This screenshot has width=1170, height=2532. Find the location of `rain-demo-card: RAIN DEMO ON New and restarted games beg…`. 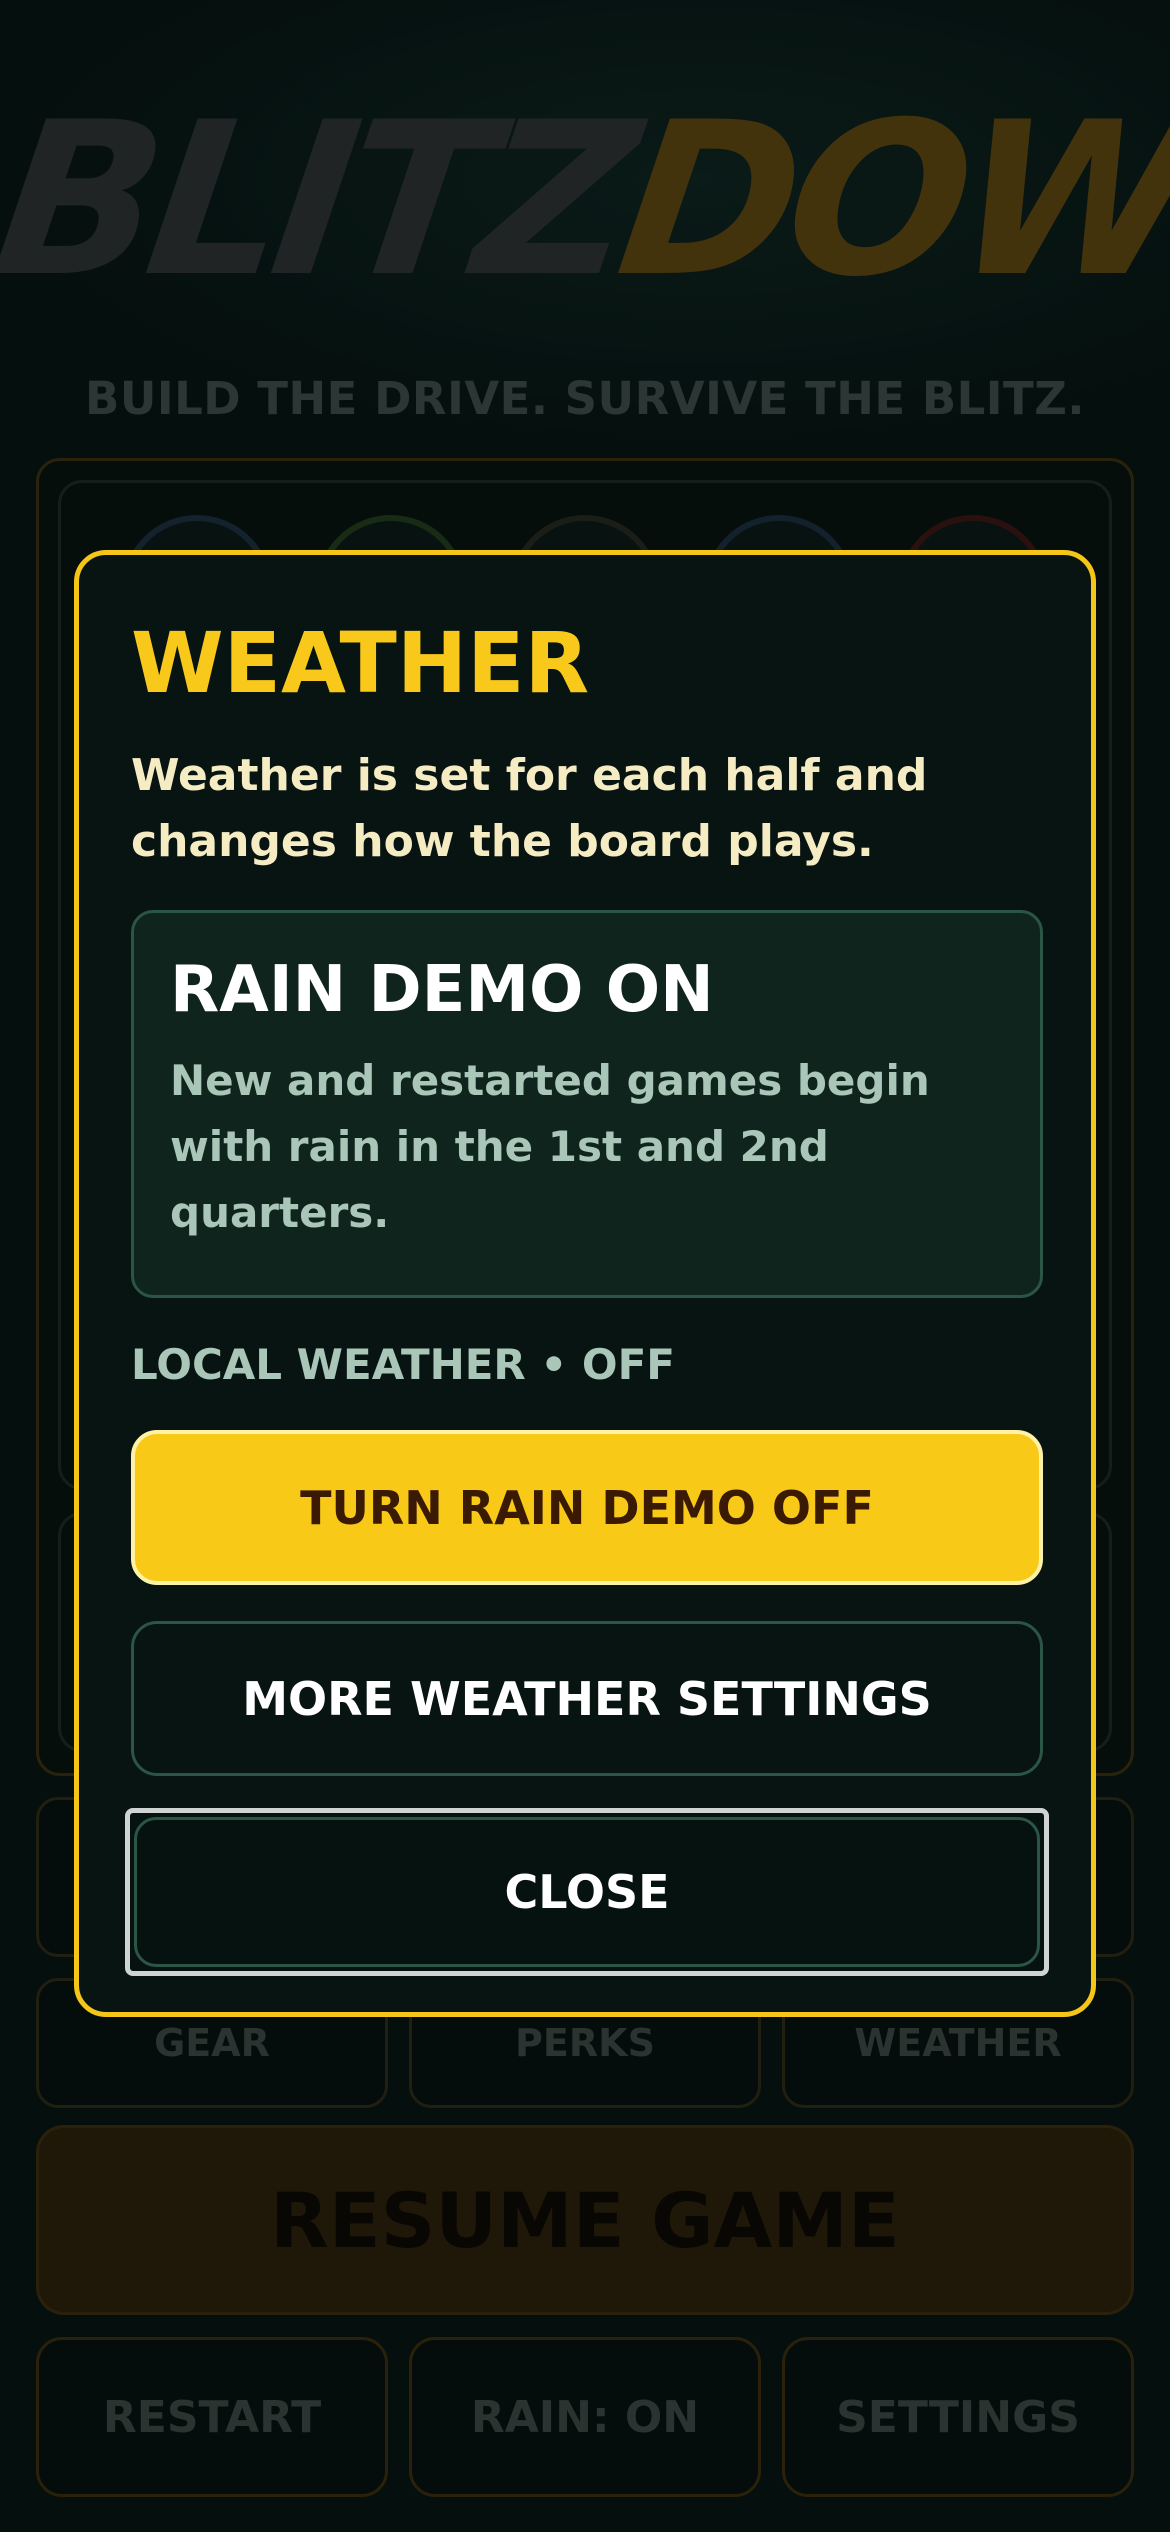

rain-demo-card: RAIN DEMO ON New and restarted games beg… is located at coordinates (587, 1104).